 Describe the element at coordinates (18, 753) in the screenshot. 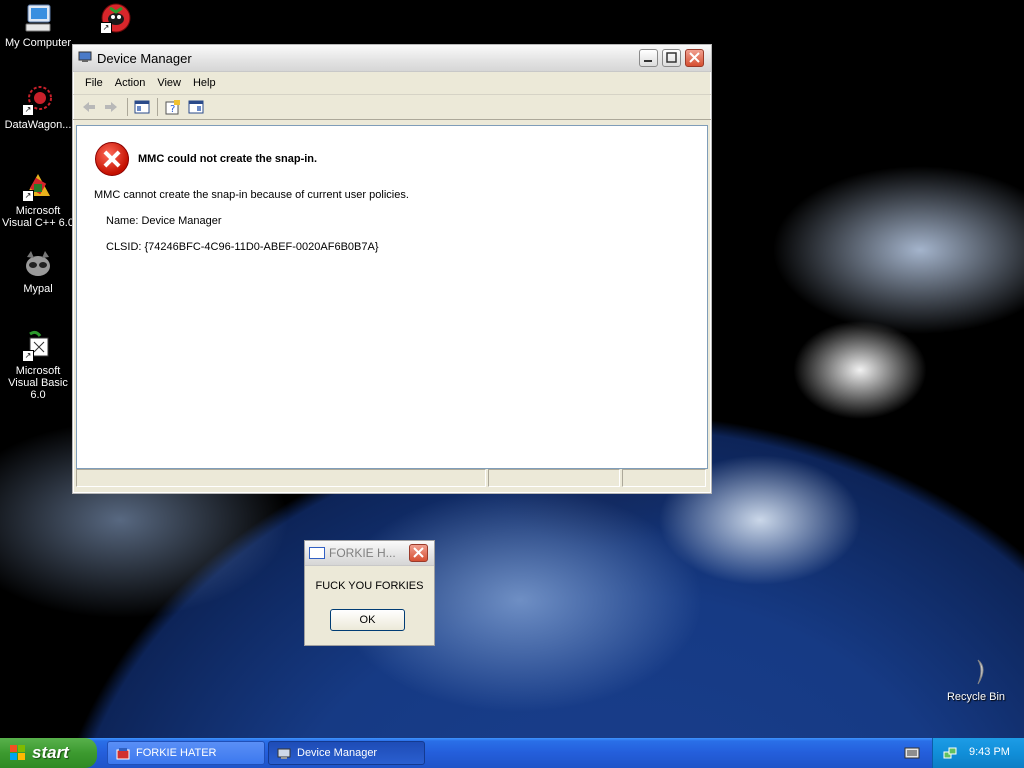

I see `windows-logo-icon` at that location.